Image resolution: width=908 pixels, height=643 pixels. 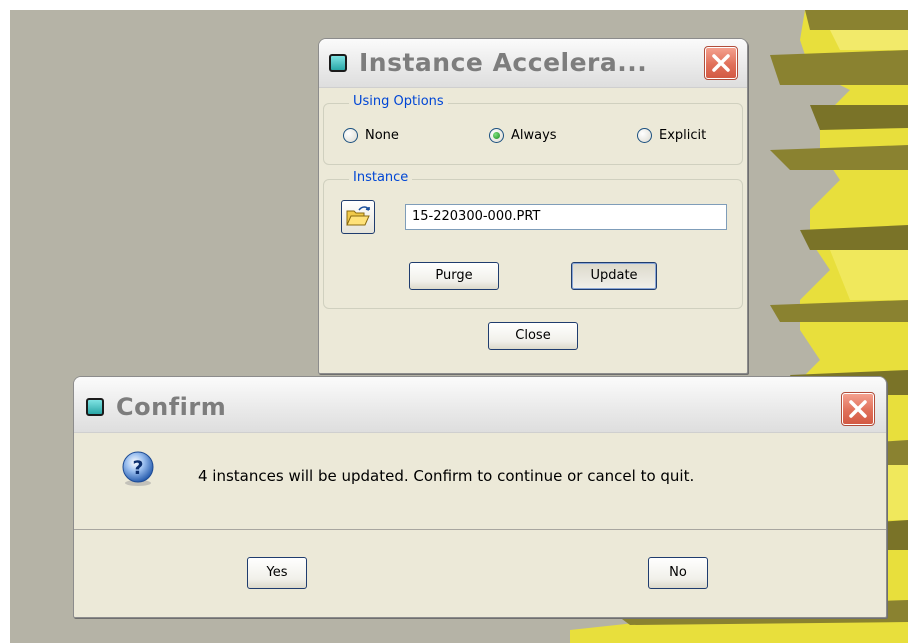 I want to click on instance-group, so click(x=533, y=244).